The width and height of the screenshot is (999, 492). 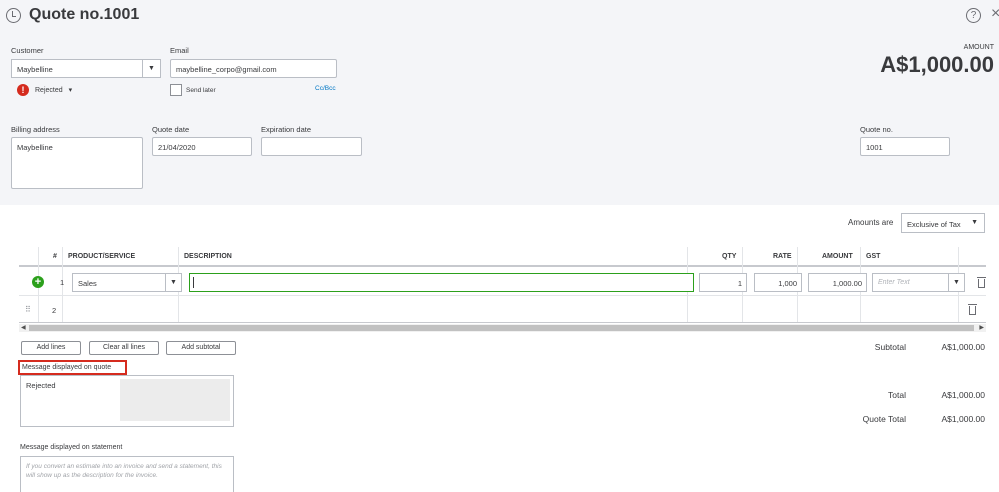 What do you see at coordinates (723, 282) in the screenshot?
I see `qty-input: 1` at bounding box center [723, 282].